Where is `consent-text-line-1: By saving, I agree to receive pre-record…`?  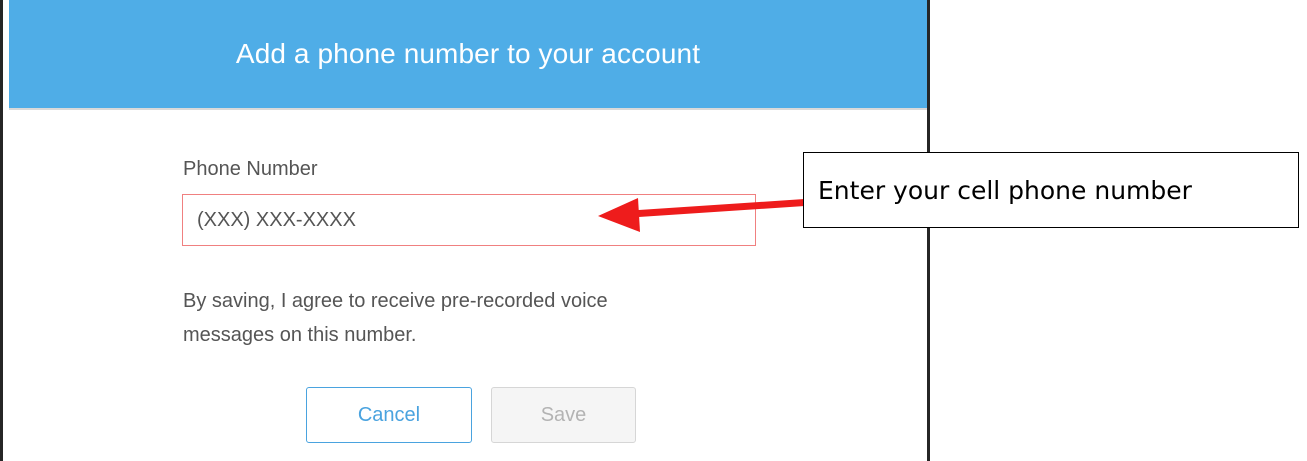 consent-text-line-1: By saving, I agree to receive pre-record… is located at coordinates (395, 301).